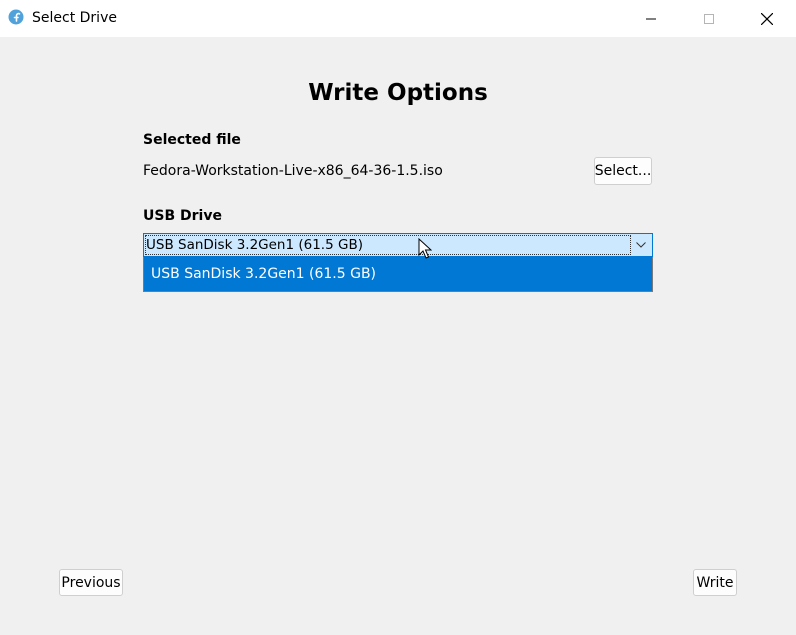 This screenshot has width=796, height=635. I want to click on minimize-button, so click(651, 18).